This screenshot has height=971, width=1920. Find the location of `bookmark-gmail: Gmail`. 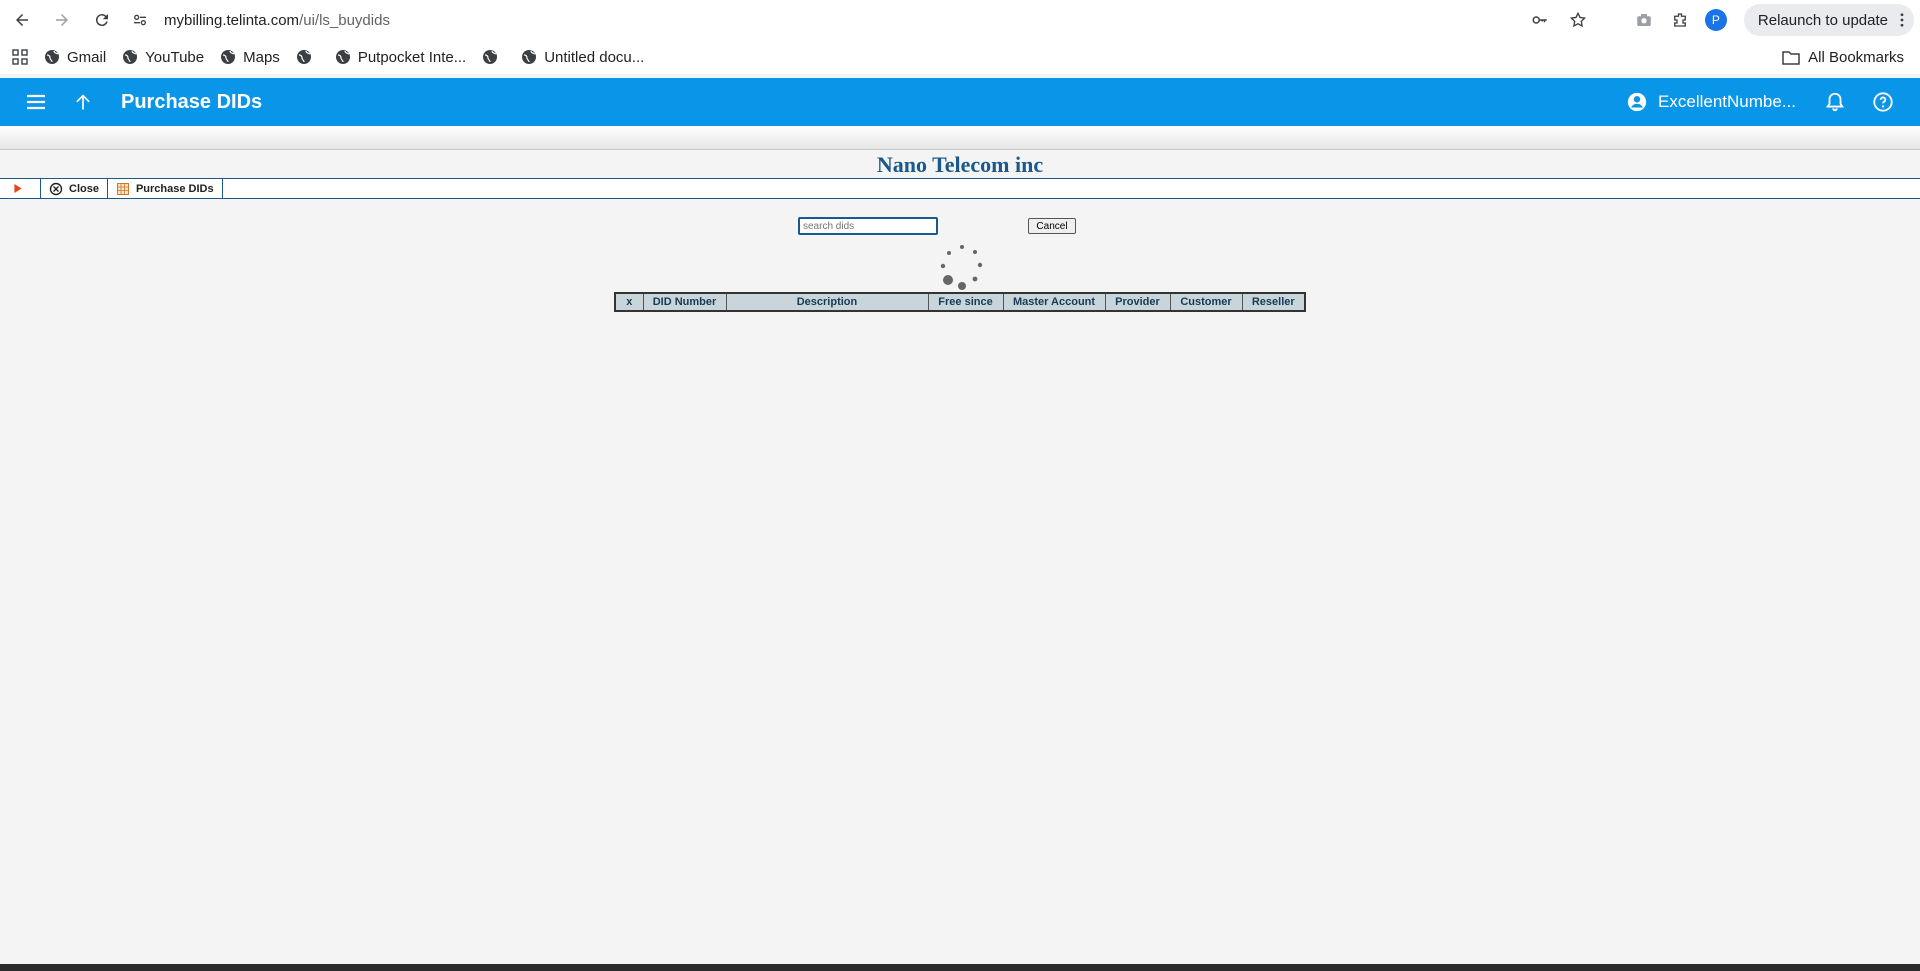

bookmark-gmail: Gmail is located at coordinates (75, 57).